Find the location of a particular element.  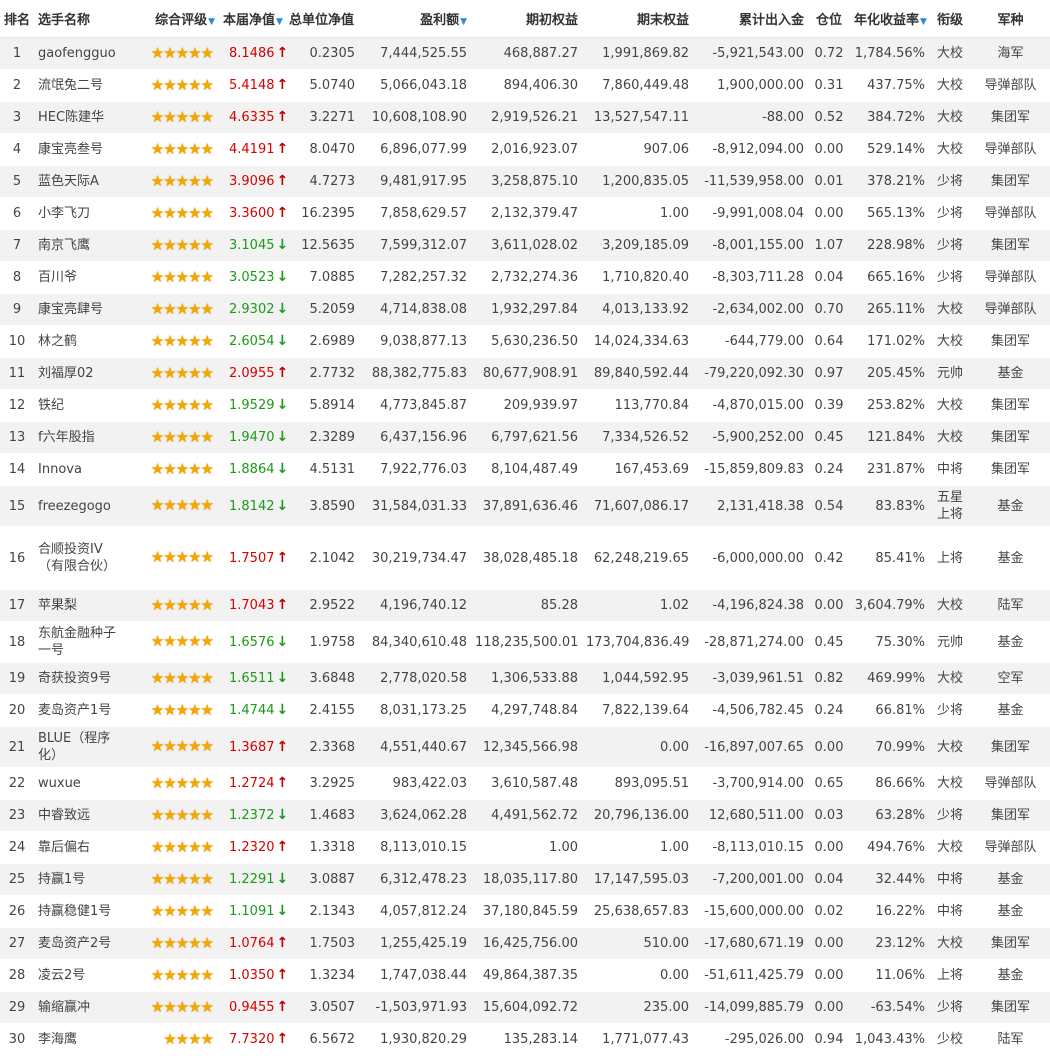

current-nav-cell: 1.2291 ↓ is located at coordinates (253, 879).